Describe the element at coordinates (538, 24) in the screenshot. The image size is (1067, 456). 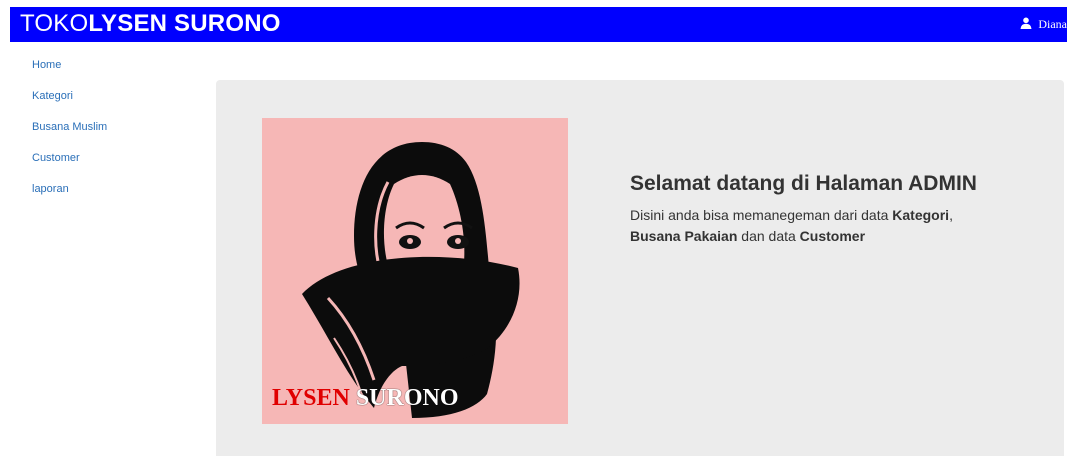
I see `top-navbar: TOKOLYSEN SURONO Diana` at that location.